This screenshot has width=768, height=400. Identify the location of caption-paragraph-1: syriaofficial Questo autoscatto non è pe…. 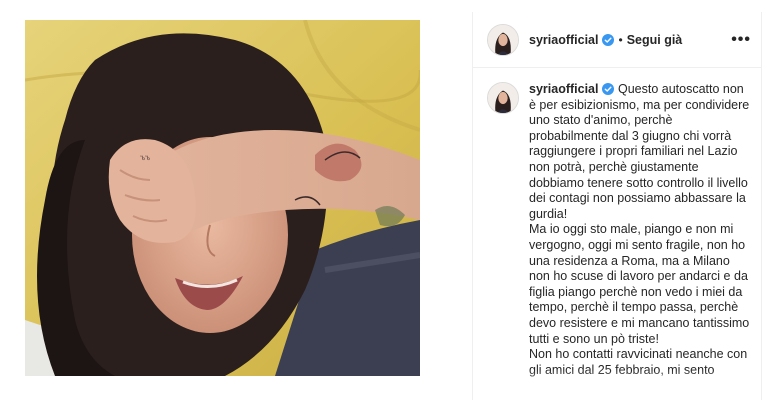
(640, 152).